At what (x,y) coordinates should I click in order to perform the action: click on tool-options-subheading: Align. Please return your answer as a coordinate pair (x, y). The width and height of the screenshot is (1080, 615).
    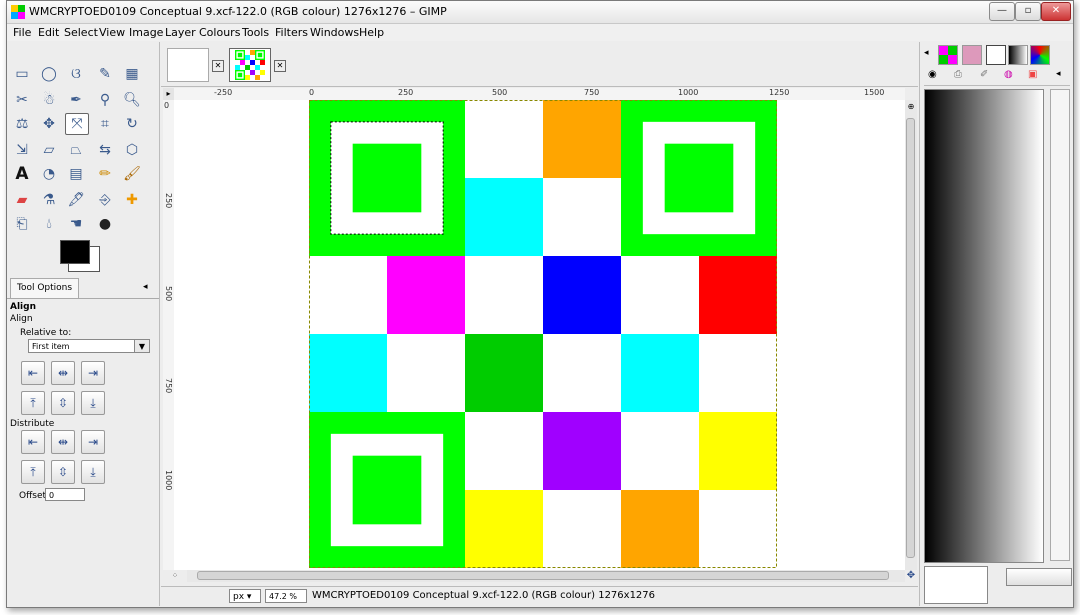
    Looking at the image, I should click on (21, 319).